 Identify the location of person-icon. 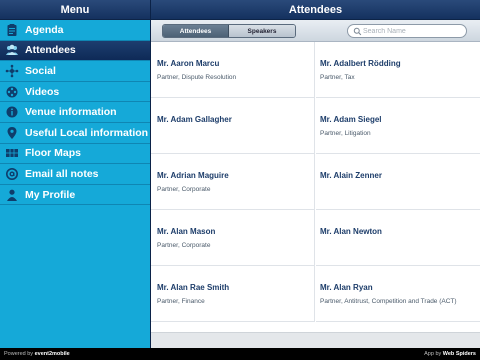
(12, 195).